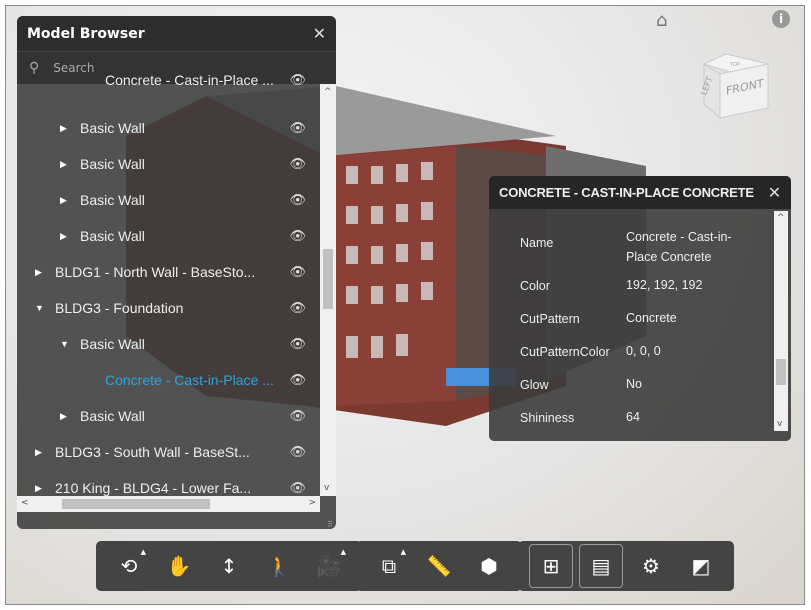  I want to click on tree-item: ▼ Basic Wall 👁, so click(168, 344).